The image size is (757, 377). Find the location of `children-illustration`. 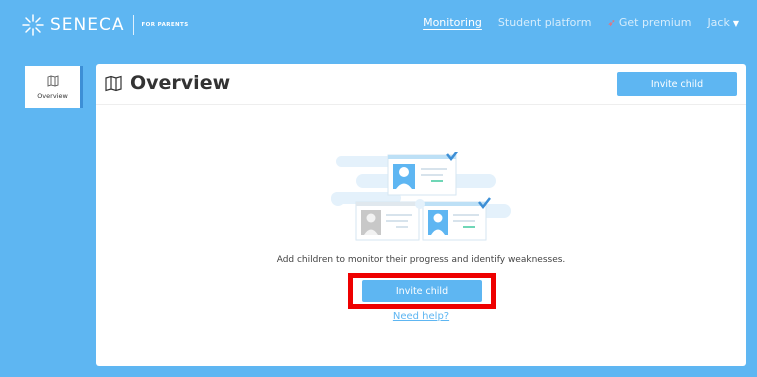

children-illustration is located at coordinates (421, 196).